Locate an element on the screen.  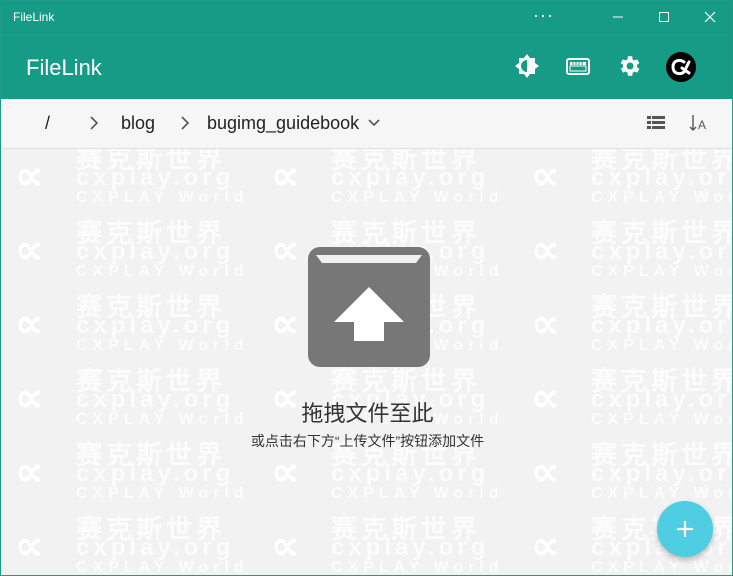
more-options-button: ··· is located at coordinates (543, 15).